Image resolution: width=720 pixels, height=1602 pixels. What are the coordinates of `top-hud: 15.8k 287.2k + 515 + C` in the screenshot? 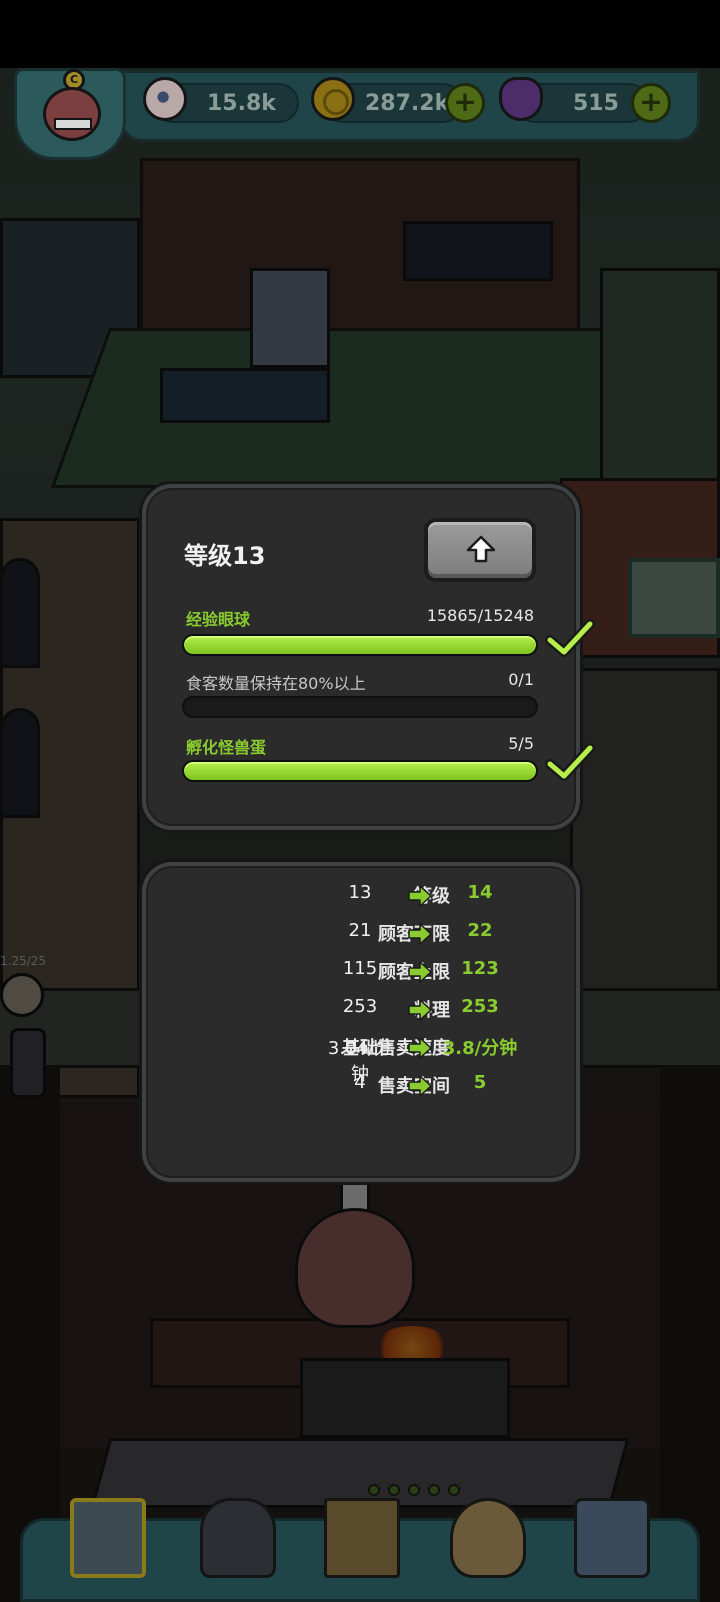 It's located at (360, 114).